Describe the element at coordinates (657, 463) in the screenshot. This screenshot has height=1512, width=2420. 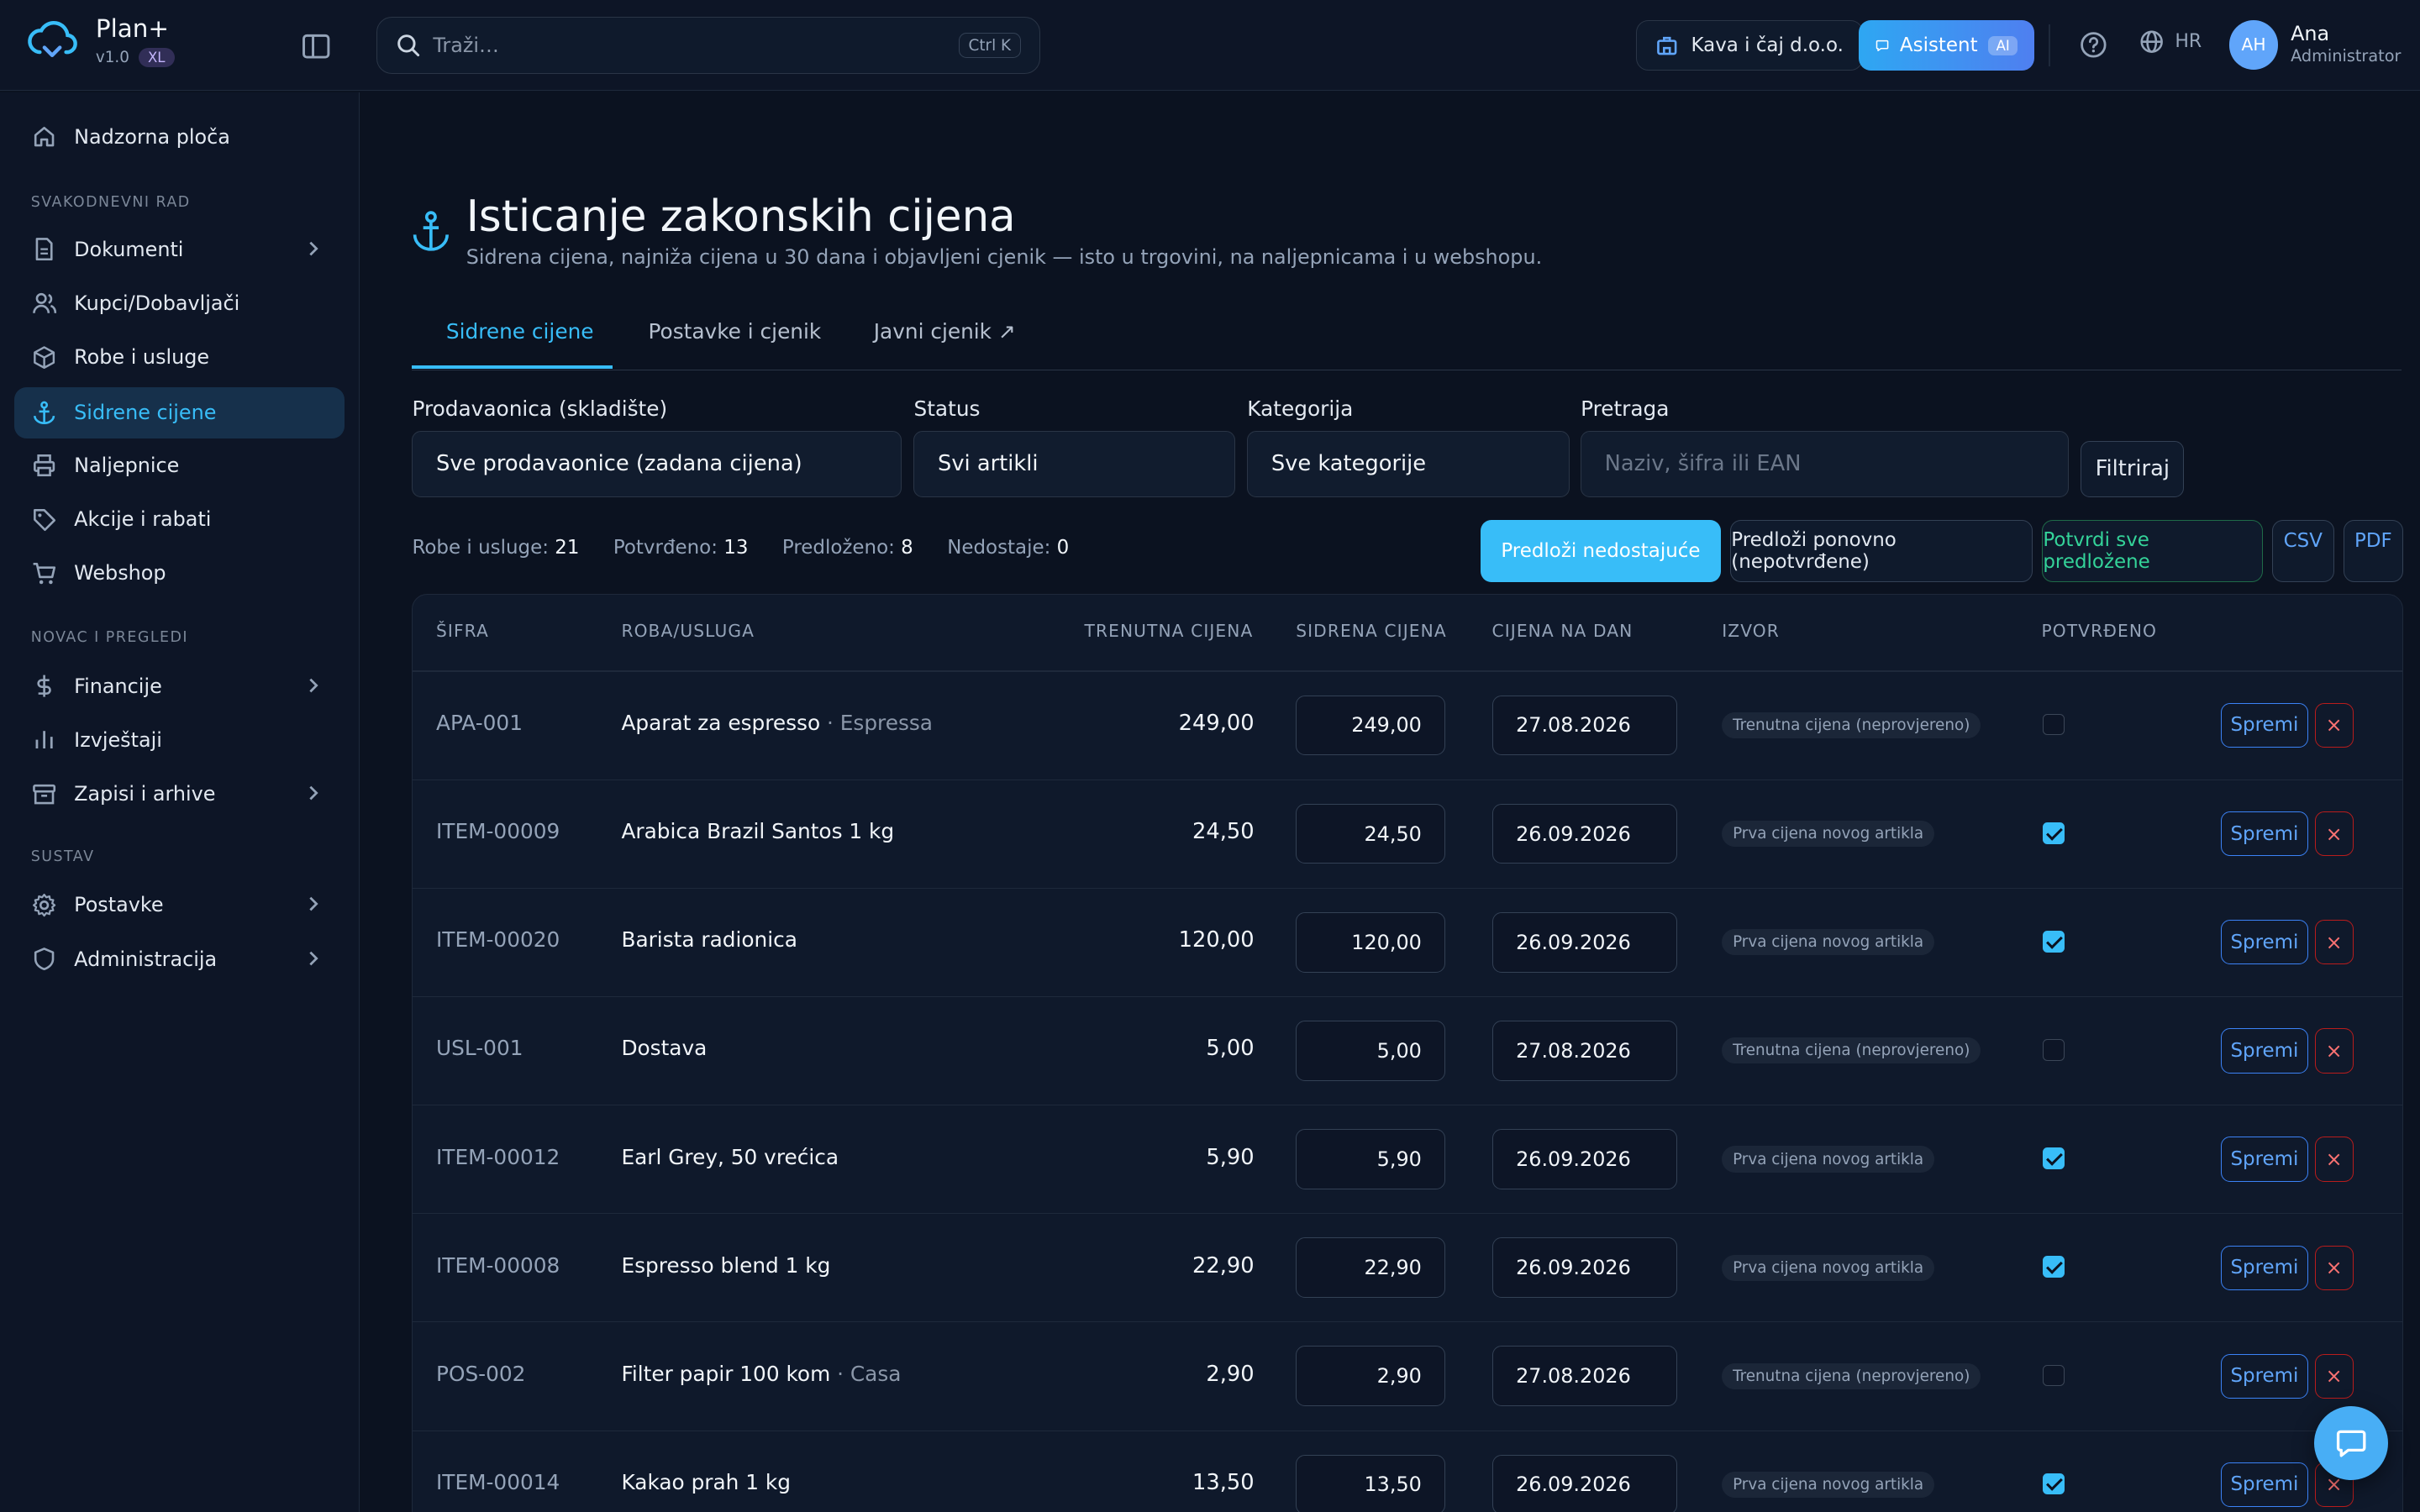
I see `store-select: Sve prodavaonice (zadana cijena)` at that location.